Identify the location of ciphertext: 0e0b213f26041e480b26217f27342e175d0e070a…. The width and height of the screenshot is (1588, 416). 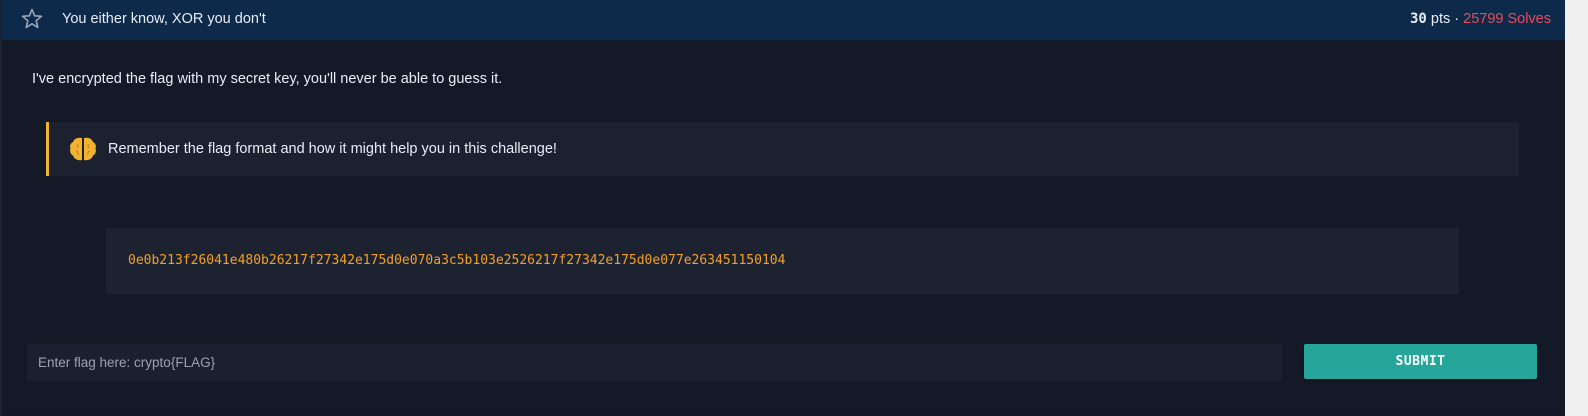
(456, 260).